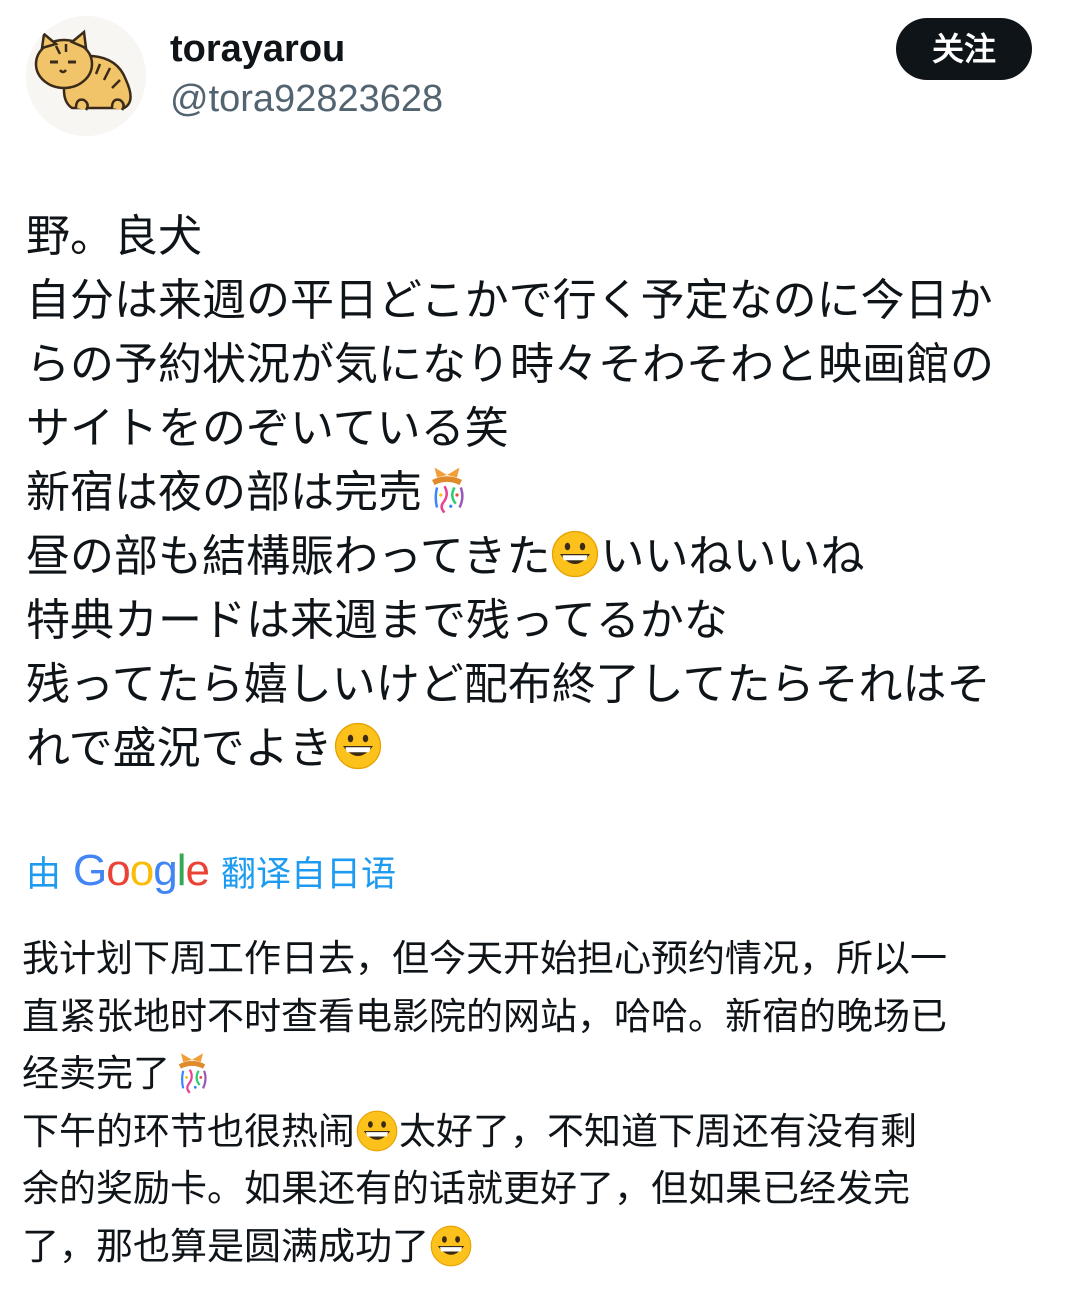 The image size is (1080, 1300). Describe the element at coordinates (211, 871) in the screenshot. I see `translation-attribution: 由 Google 翻译自日语` at that location.